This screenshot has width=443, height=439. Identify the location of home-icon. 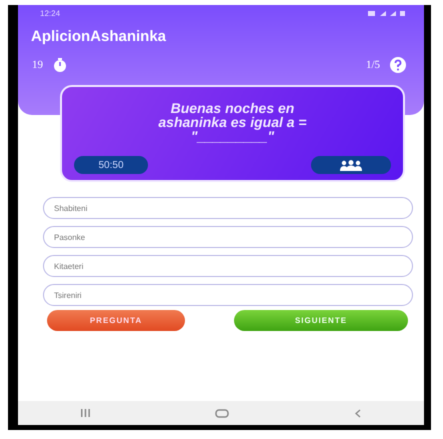
(222, 413).